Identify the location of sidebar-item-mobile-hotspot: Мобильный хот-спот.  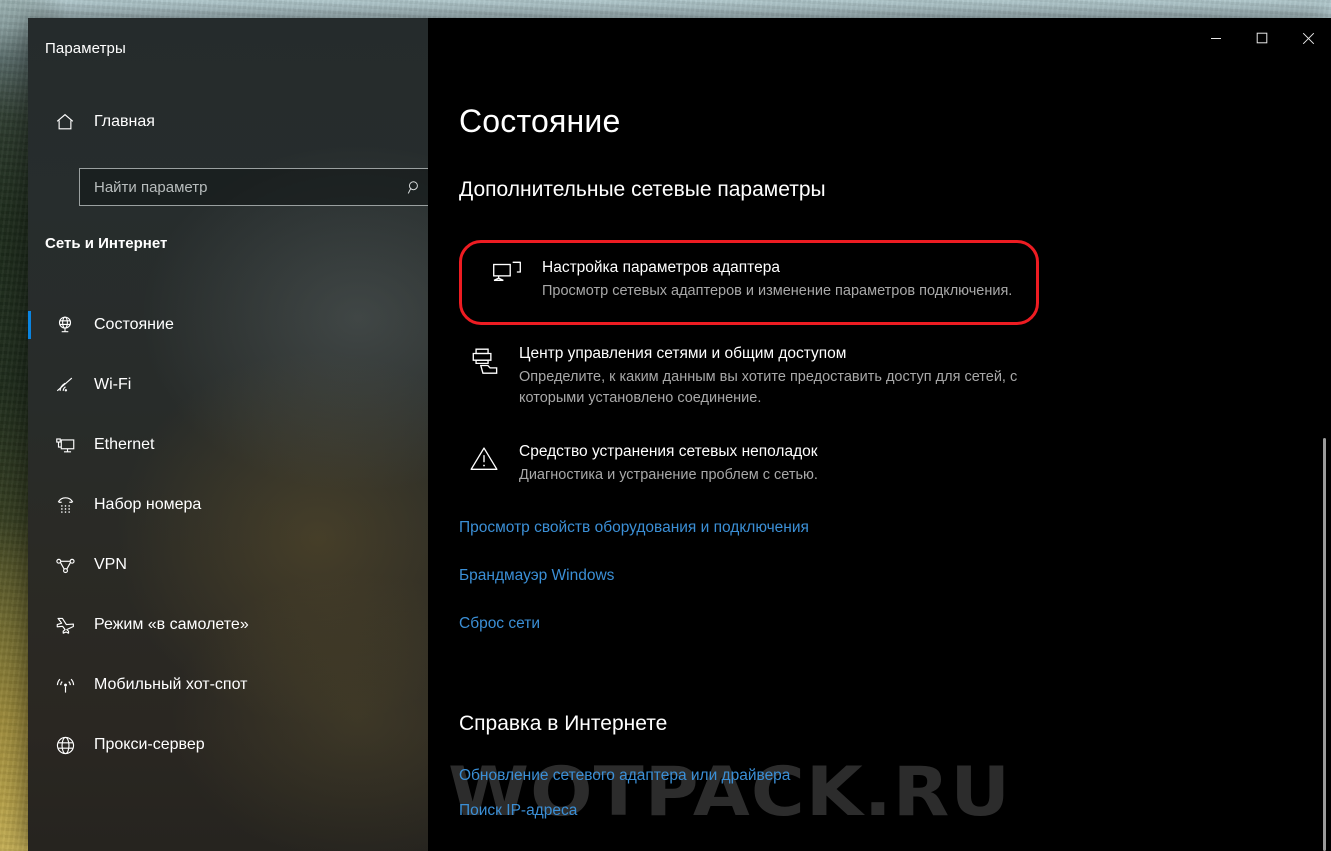
(228, 685).